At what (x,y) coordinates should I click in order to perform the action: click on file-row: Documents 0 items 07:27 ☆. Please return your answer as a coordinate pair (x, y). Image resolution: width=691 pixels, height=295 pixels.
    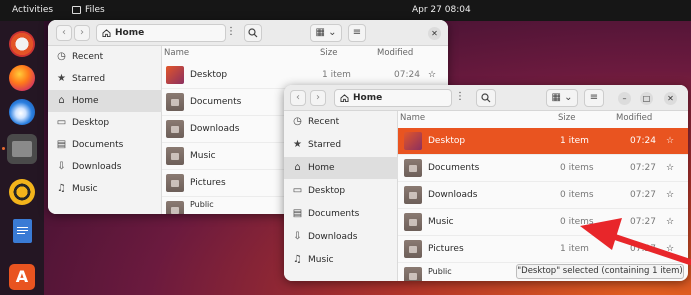
    Looking at the image, I should click on (543, 168).